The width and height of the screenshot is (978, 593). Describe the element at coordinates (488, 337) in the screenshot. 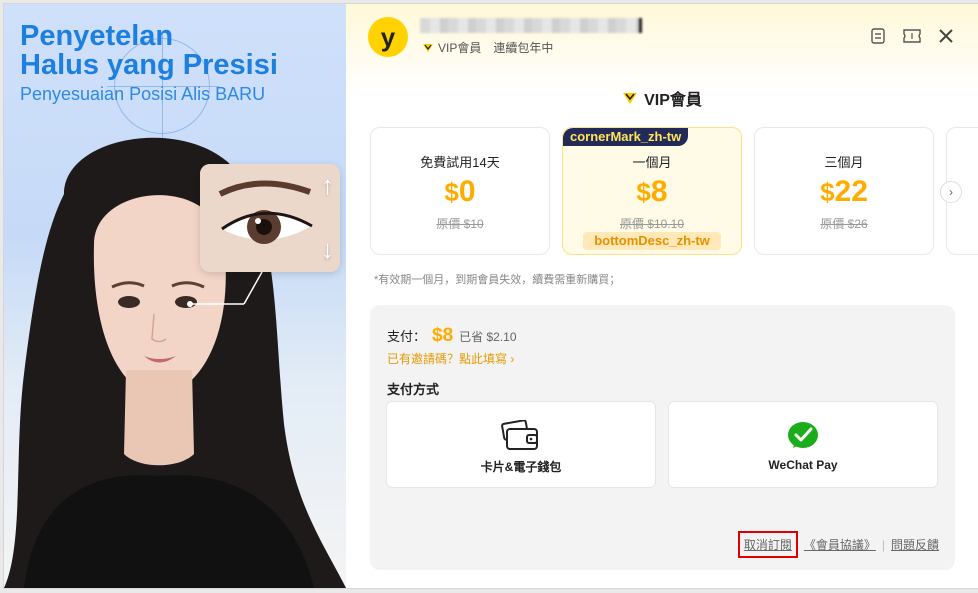

I see `pay-saved: 已省 $2.10` at that location.